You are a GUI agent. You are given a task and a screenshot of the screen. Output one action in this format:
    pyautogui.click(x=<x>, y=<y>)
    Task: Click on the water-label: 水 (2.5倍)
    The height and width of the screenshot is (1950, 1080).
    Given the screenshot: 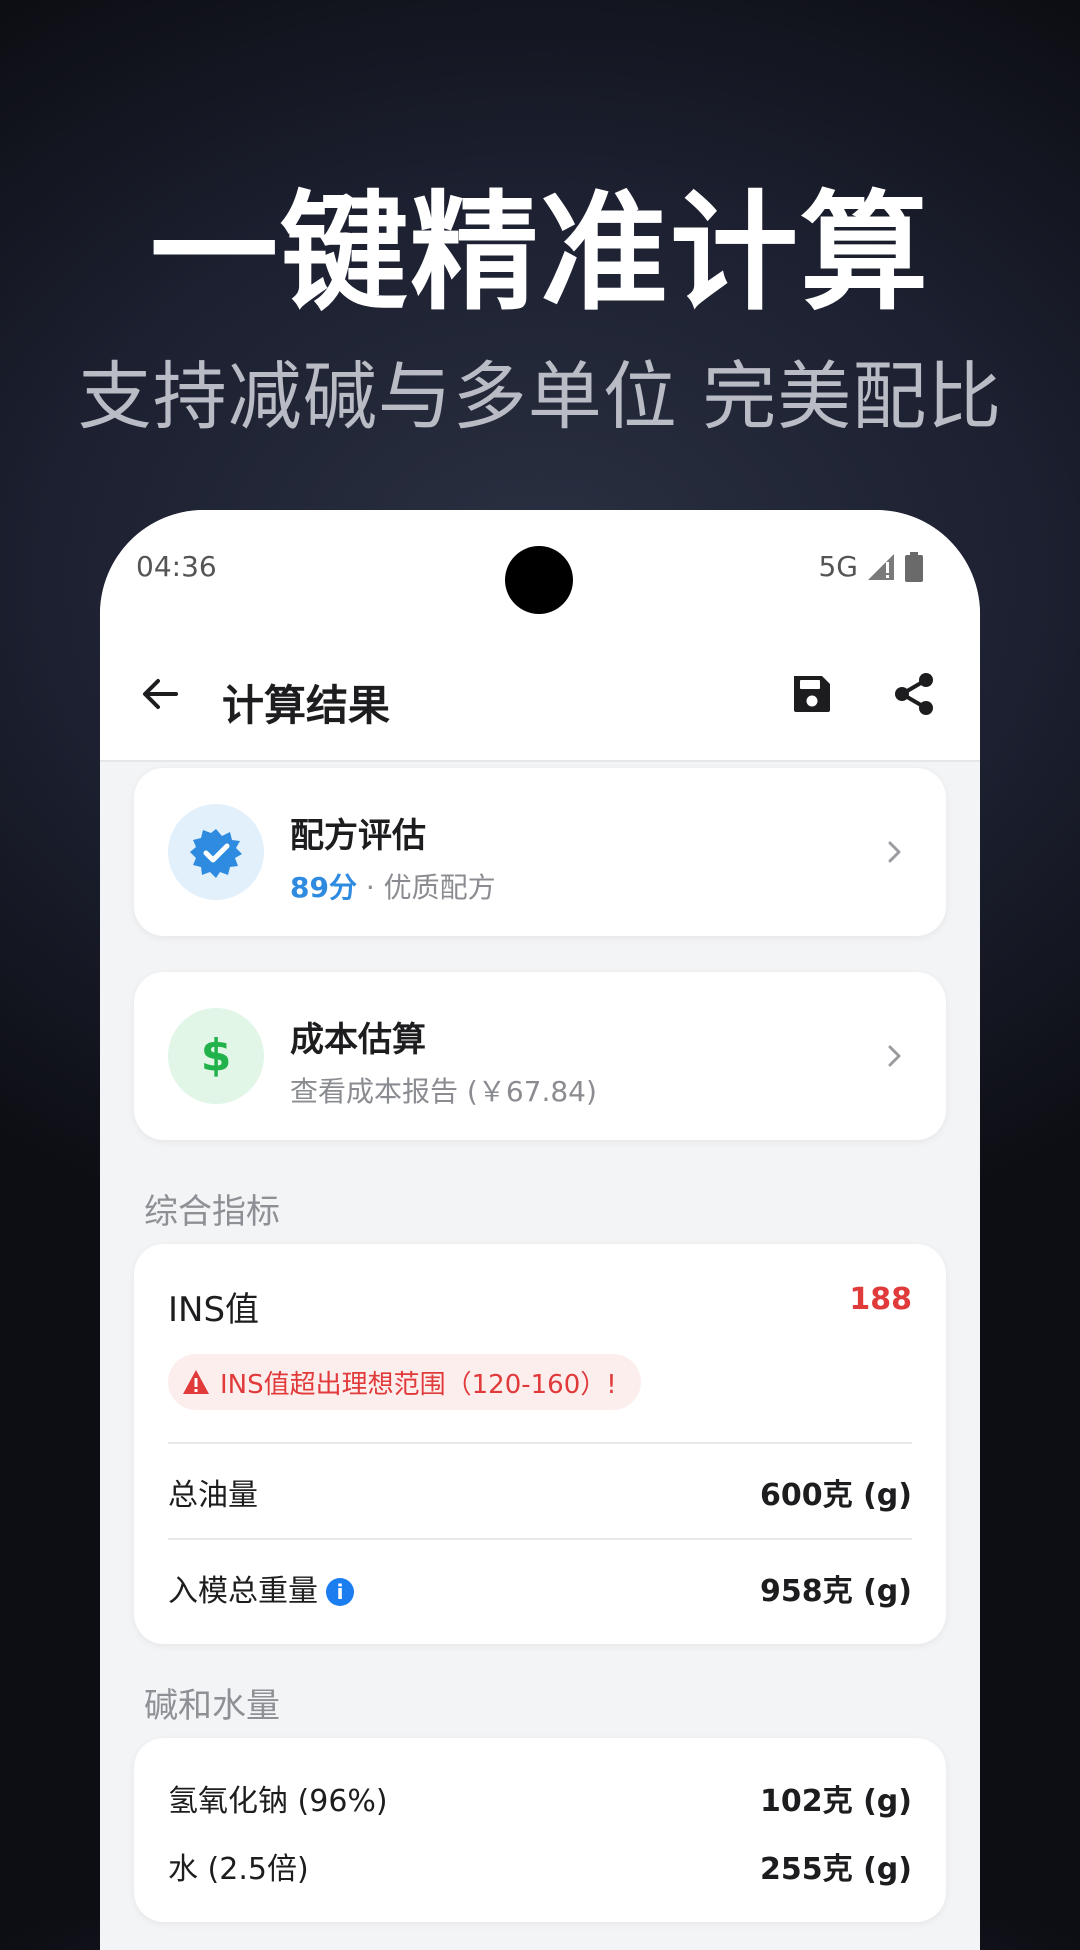 What is the action you would take?
    pyautogui.click(x=238, y=1869)
    